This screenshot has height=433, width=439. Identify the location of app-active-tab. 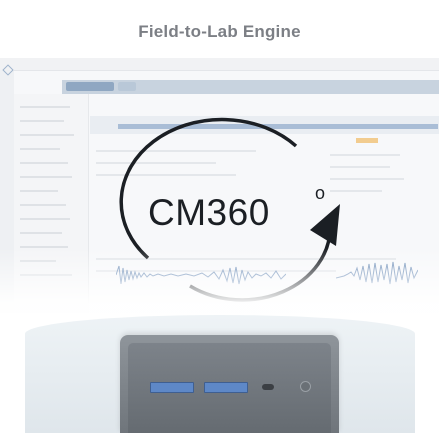
(90, 86).